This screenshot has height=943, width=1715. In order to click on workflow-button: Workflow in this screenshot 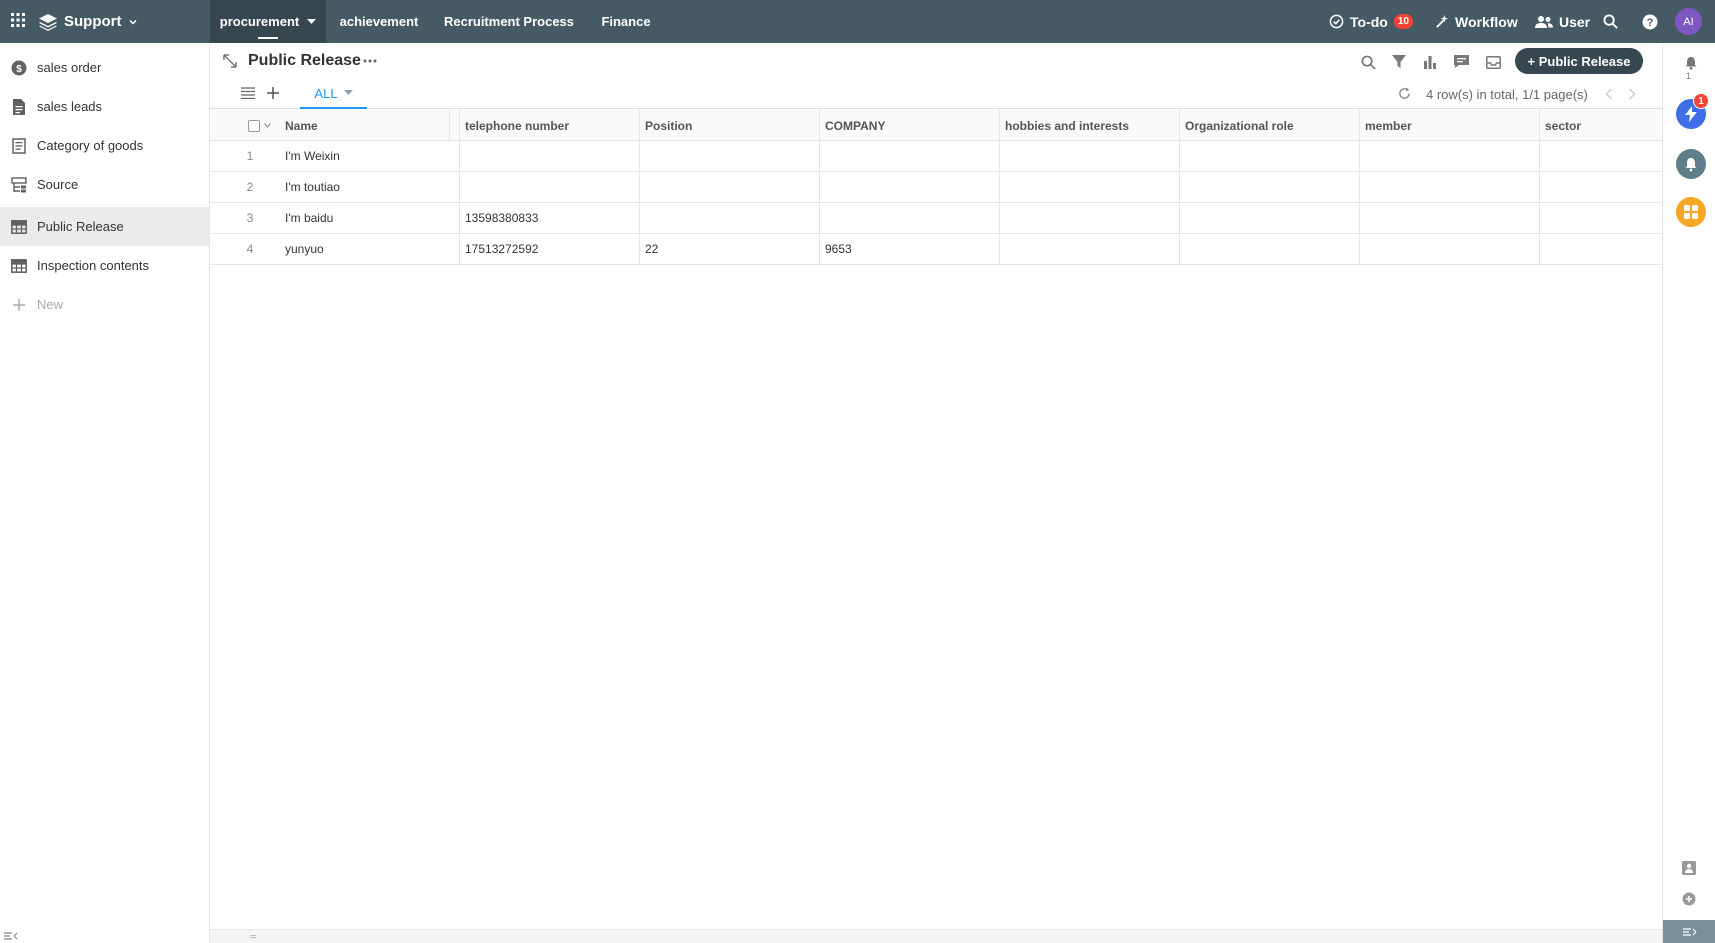, I will do `click(1476, 21)`.